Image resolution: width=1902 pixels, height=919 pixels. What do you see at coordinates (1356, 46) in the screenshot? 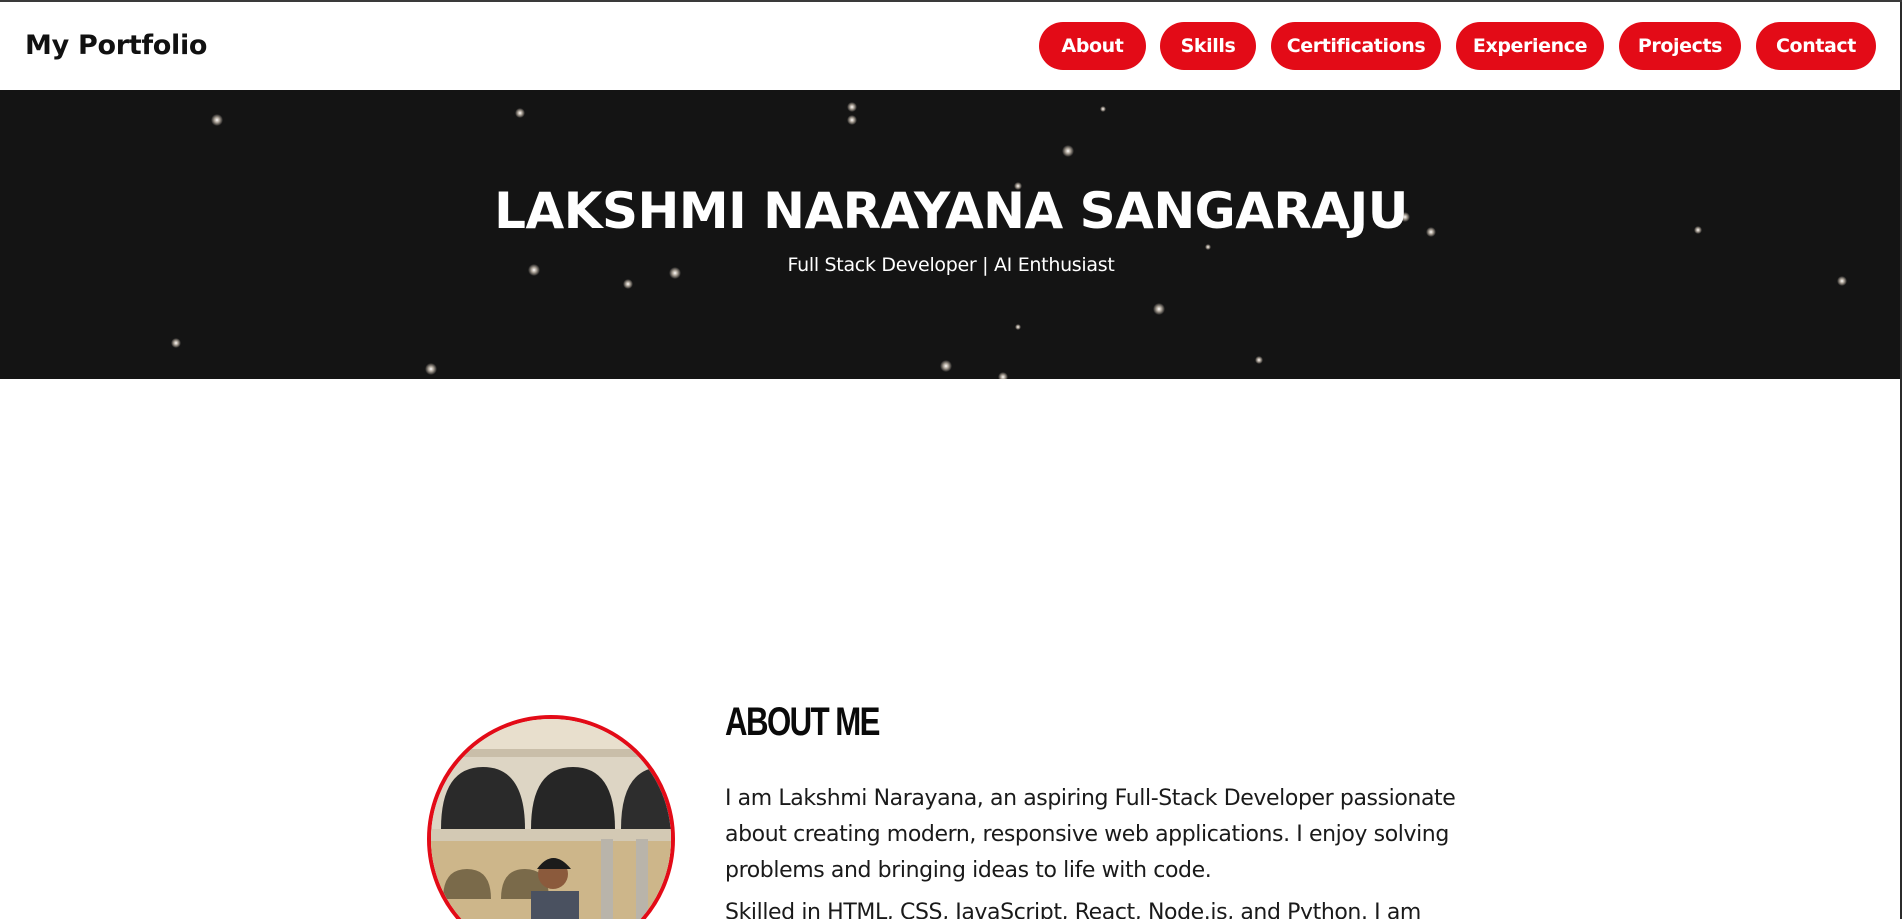
I see `nav-certifications-button: Certifications` at bounding box center [1356, 46].